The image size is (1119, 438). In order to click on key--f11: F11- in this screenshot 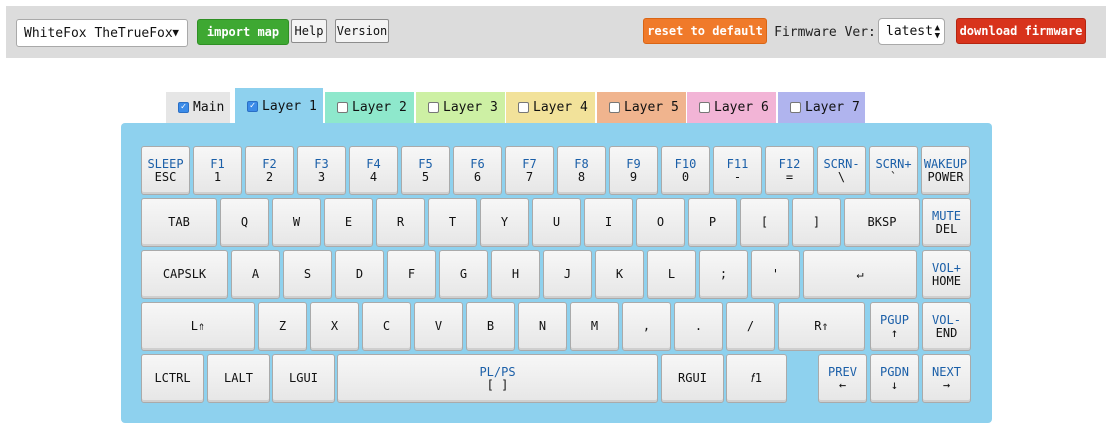, I will do `click(737, 170)`.